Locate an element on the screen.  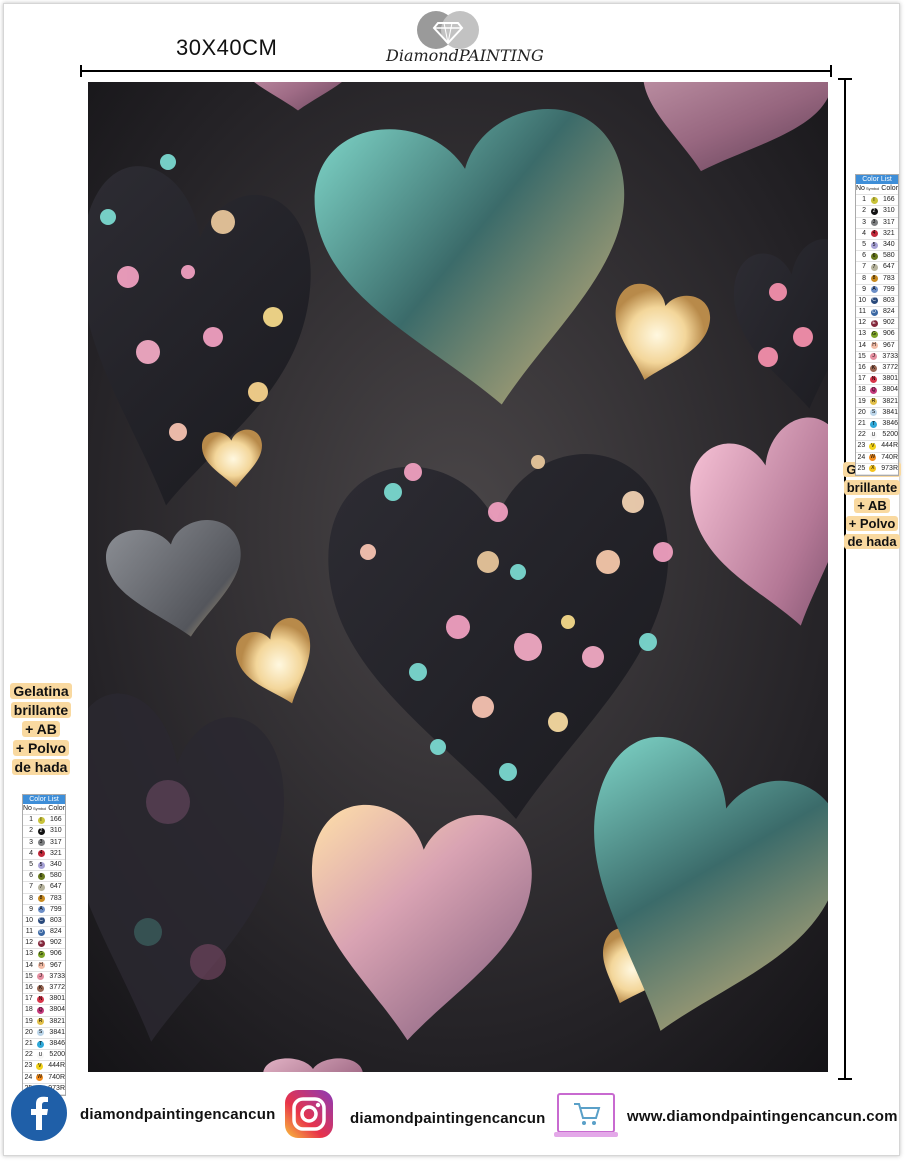
shop-cart-icon is located at coordinates (586, 1118).